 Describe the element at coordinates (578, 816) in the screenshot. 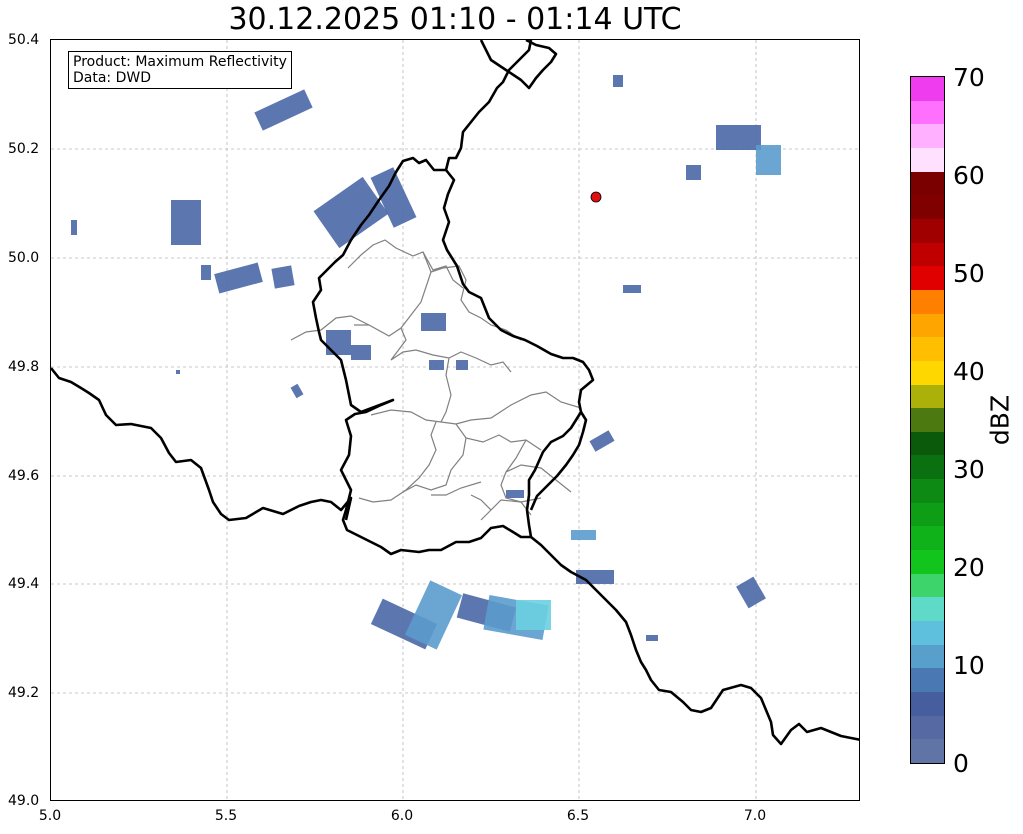

I see `x-tick-label: 6.5` at that location.